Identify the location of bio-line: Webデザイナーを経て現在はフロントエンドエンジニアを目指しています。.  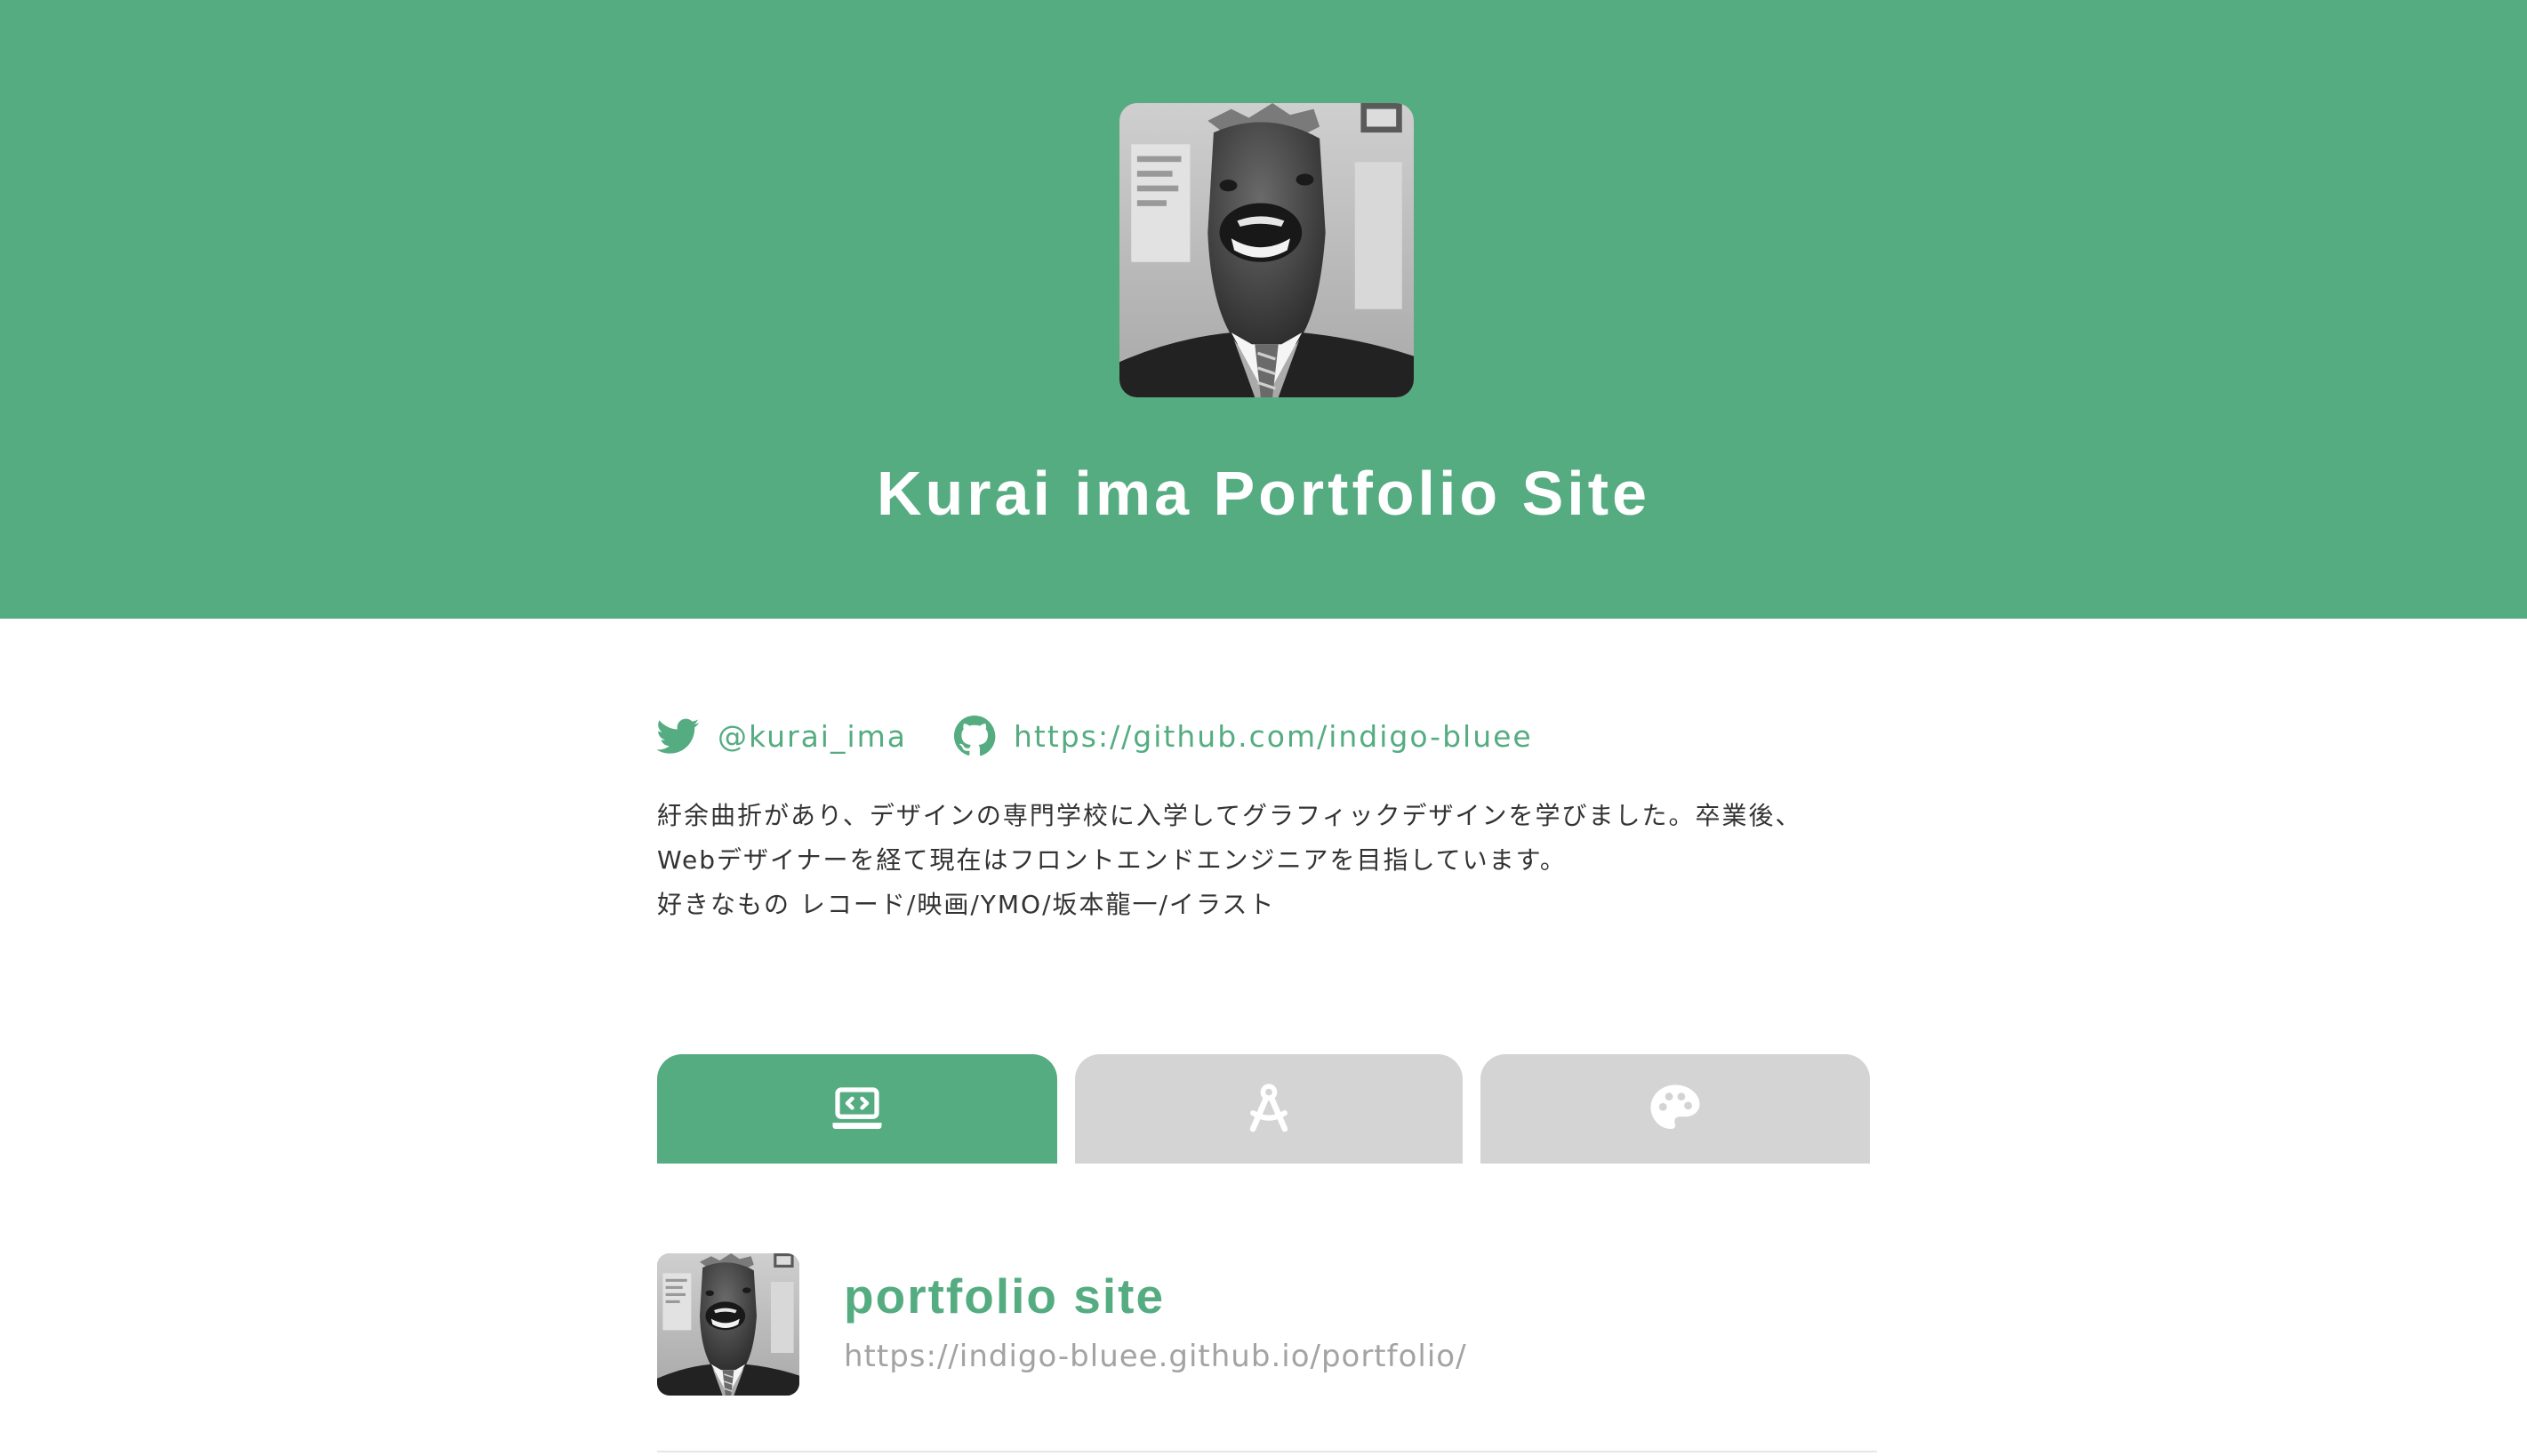
(1112, 860).